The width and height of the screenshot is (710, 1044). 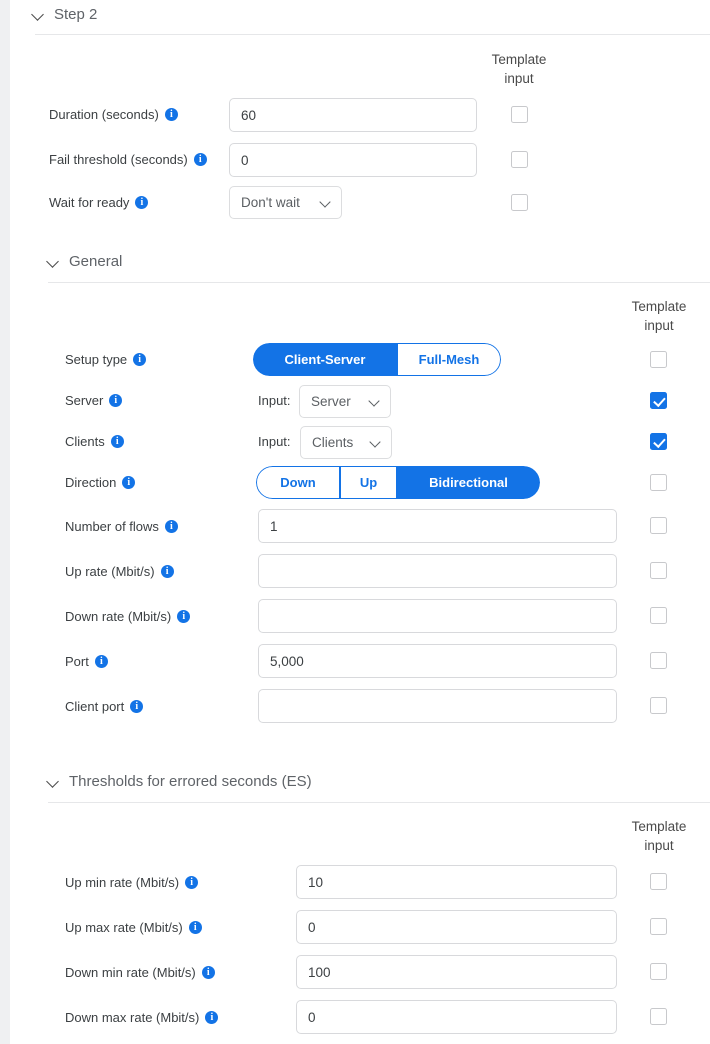 What do you see at coordinates (437, 571) in the screenshot?
I see `up-rate-input` at bounding box center [437, 571].